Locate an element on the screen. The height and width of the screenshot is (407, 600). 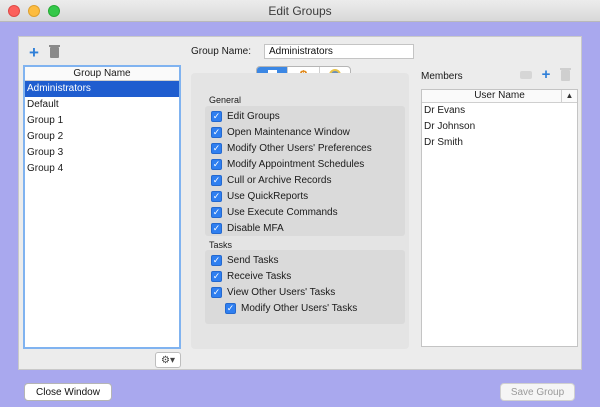
group-list-item: Default is located at coordinates (102, 105).